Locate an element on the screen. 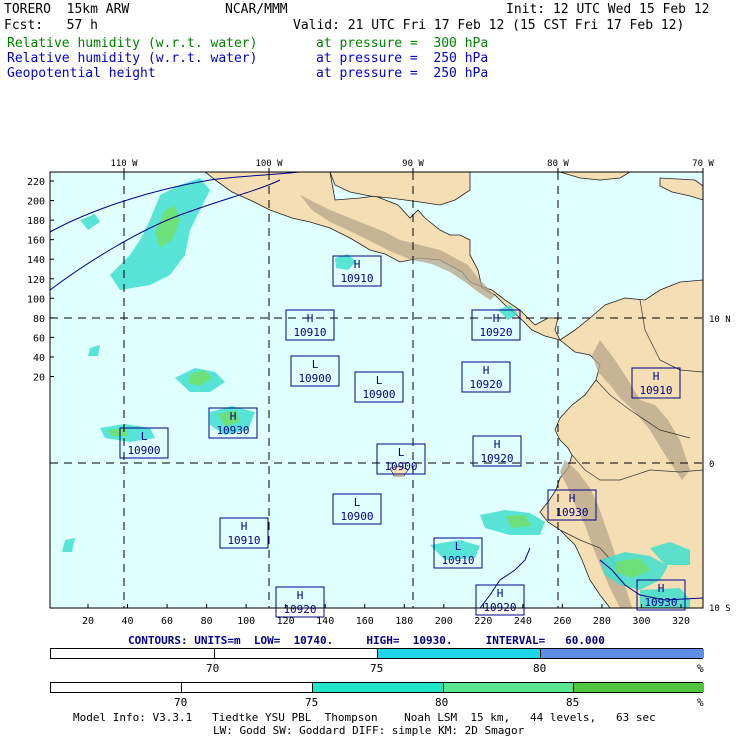 Image resolution: width=740 pixels, height=740 pixels. bottom-grid-label: 20 is located at coordinates (88, 621).